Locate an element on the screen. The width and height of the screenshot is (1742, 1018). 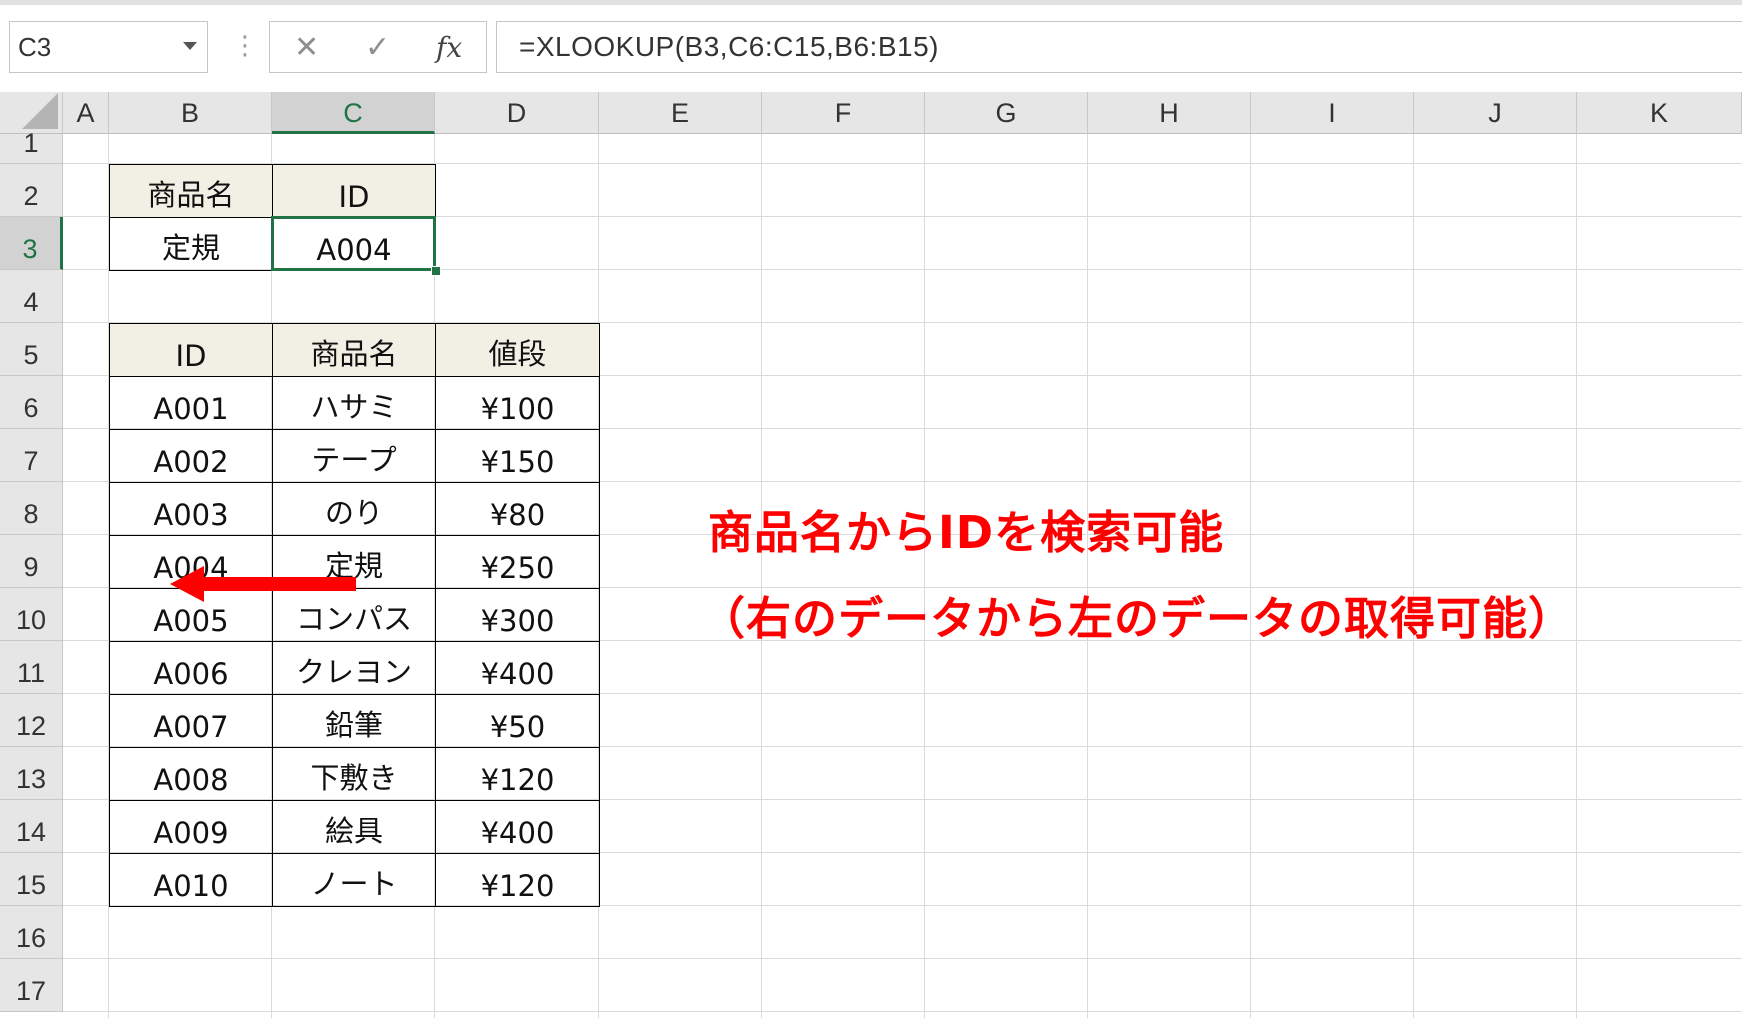
row-header-7: 7 is located at coordinates (31, 455).